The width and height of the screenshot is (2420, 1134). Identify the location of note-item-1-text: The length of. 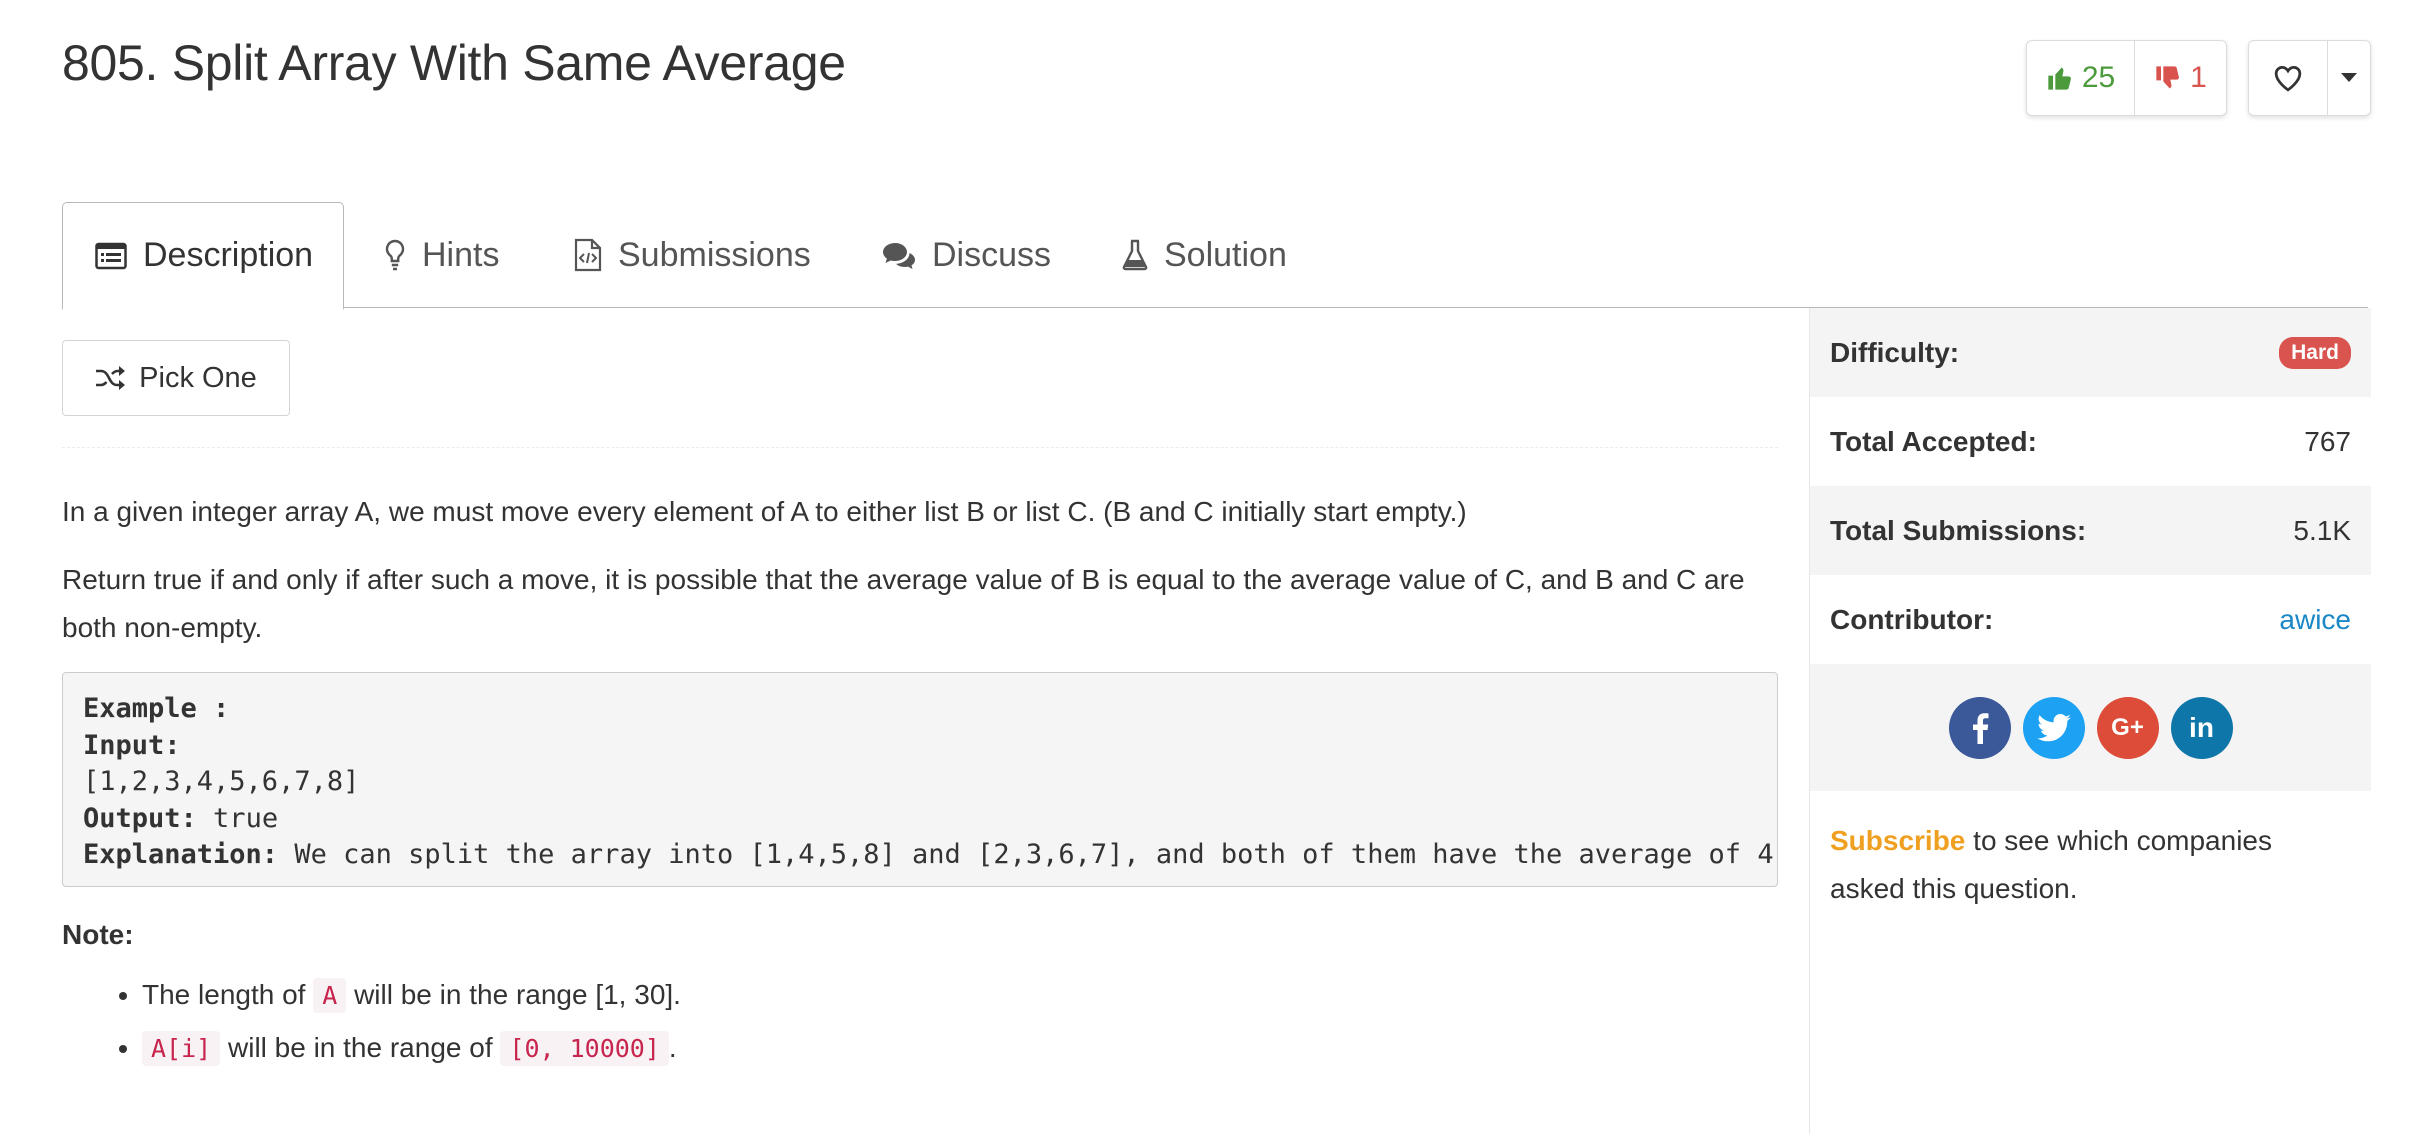
(228, 994).